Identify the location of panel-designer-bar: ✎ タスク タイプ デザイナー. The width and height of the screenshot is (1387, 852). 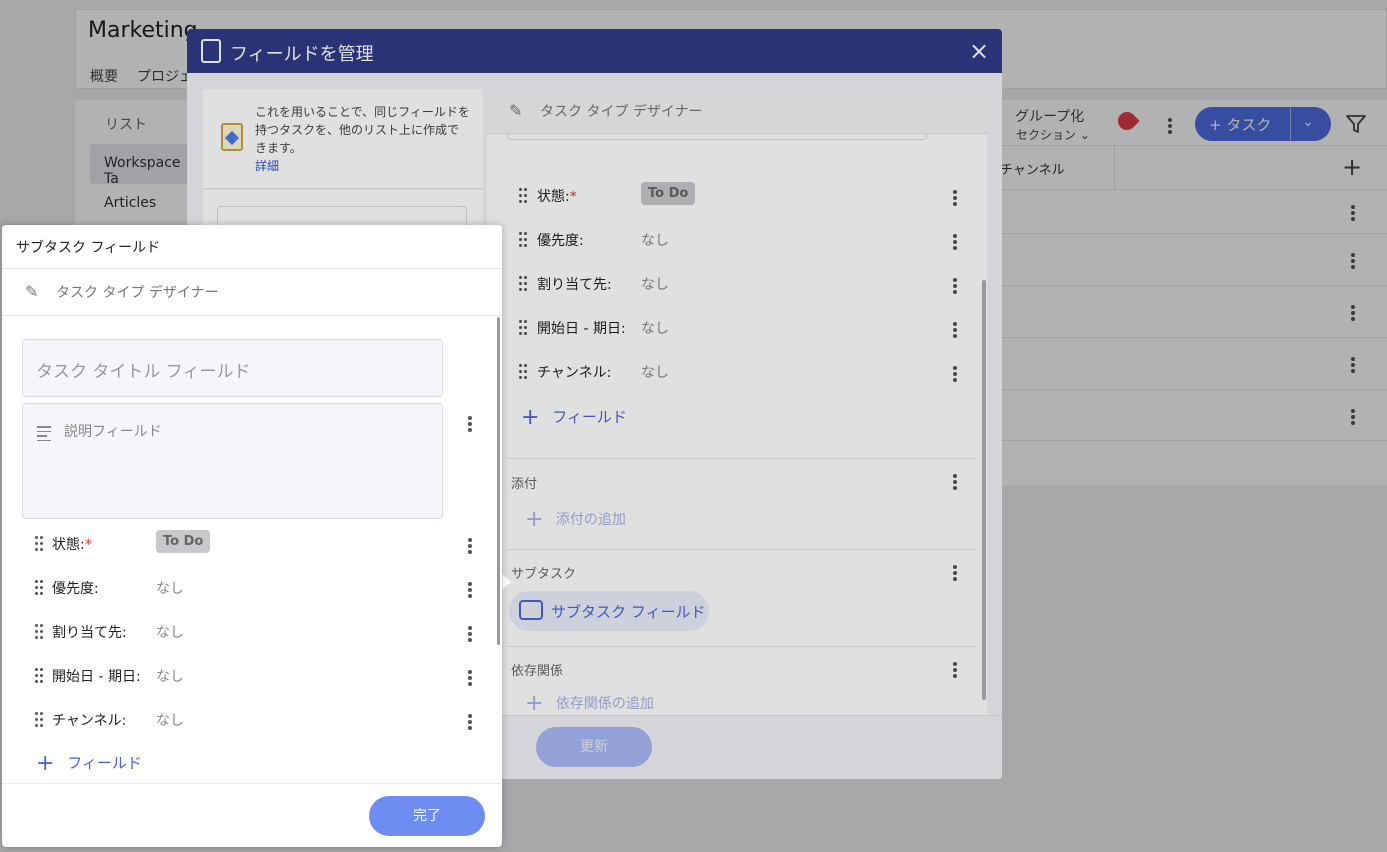
(252, 292).